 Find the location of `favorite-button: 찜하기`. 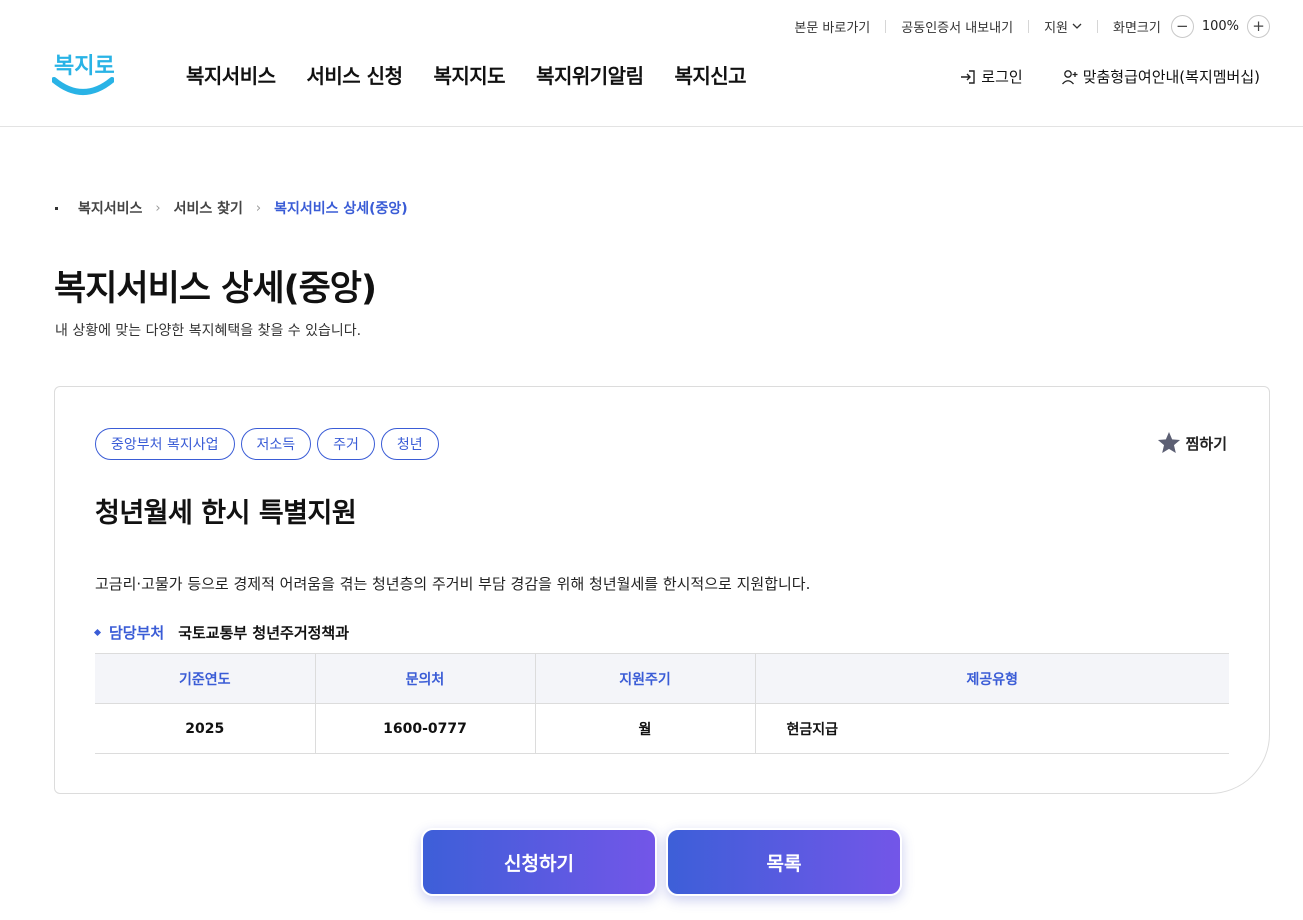

favorite-button: 찜하기 is located at coordinates (1191, 443).